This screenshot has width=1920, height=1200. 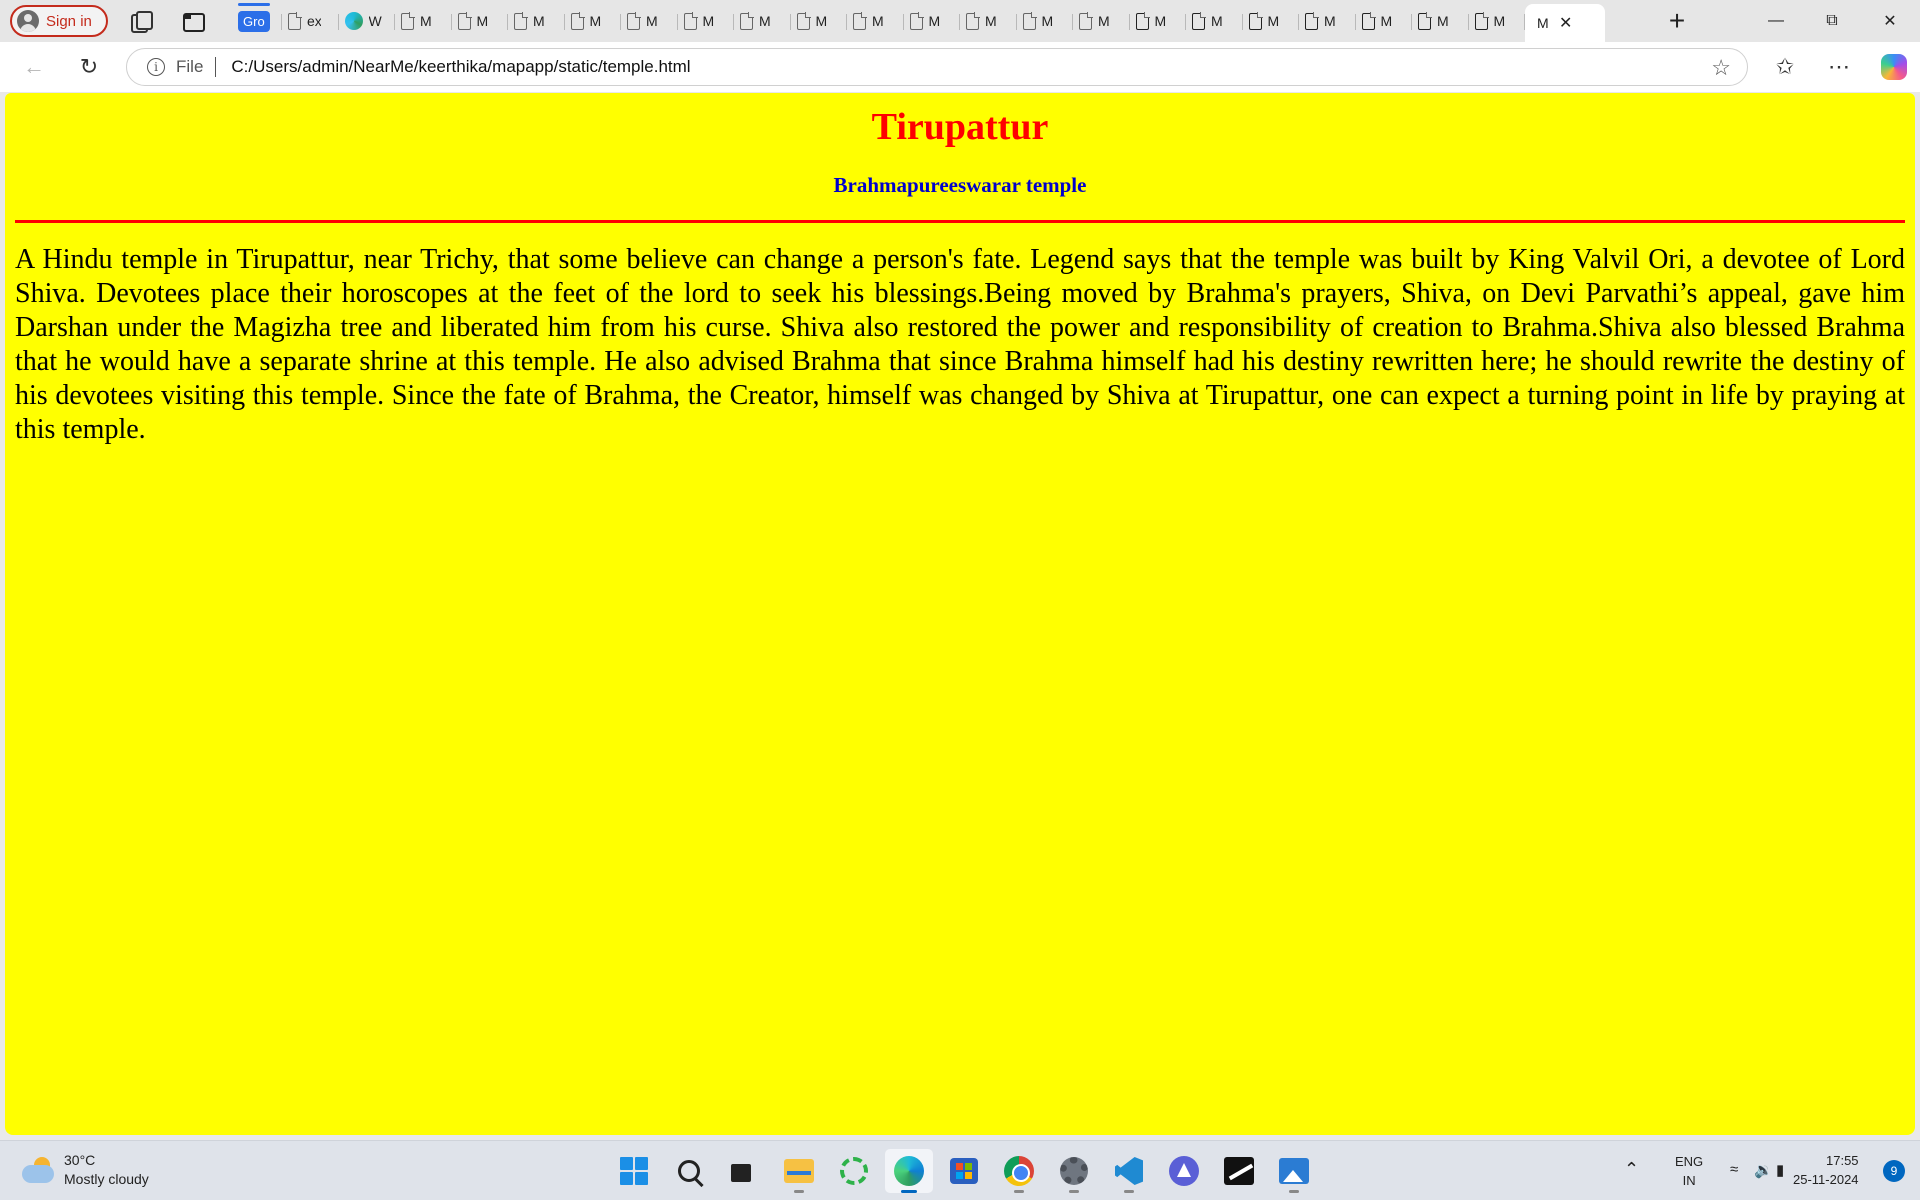 I want to click on arc-button, so click(x=1184, y=1171).